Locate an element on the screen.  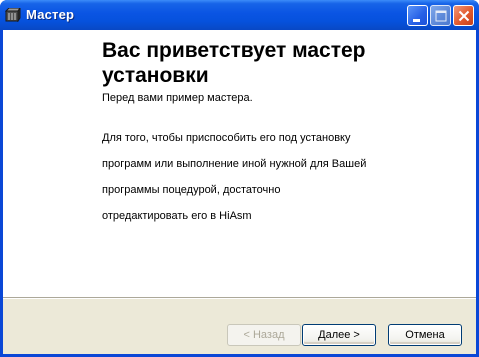
close-button is located at coordinates (463, 15).